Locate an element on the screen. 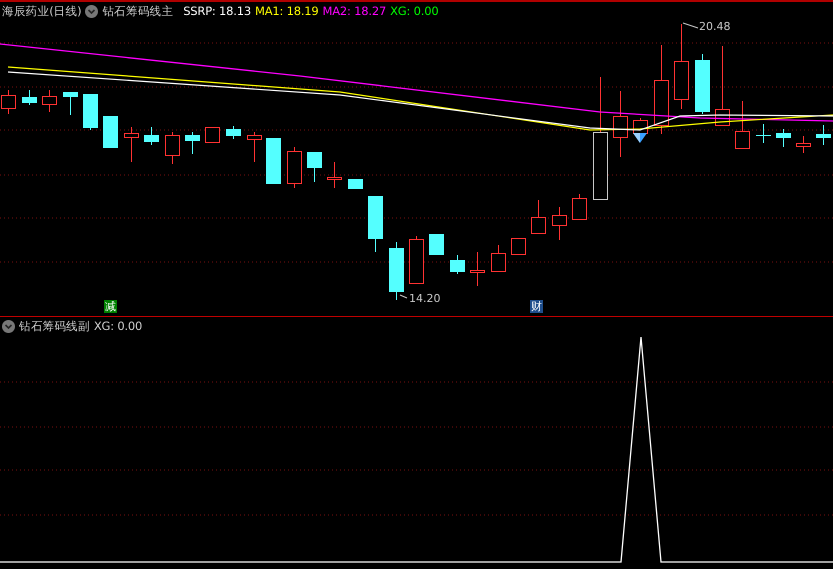 The height and width of the screenshot is (569, 833). stock-name: 海辰药业 is located at coordinates (26, 11).